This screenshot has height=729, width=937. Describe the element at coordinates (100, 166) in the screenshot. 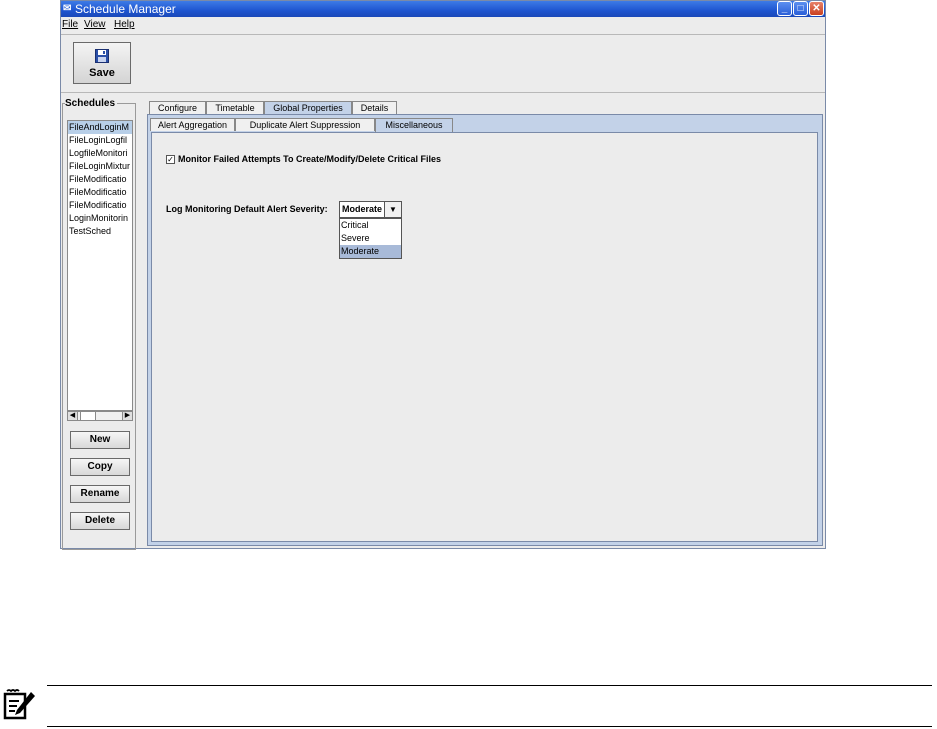

I see `schedule-list-item: FileLoginMixtur` at that location.